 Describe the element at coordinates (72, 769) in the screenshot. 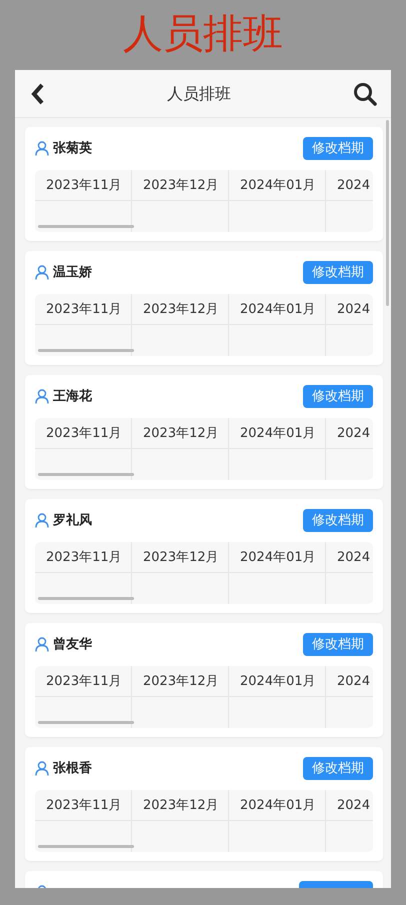

I see `staff-name: 张根香` at that location.